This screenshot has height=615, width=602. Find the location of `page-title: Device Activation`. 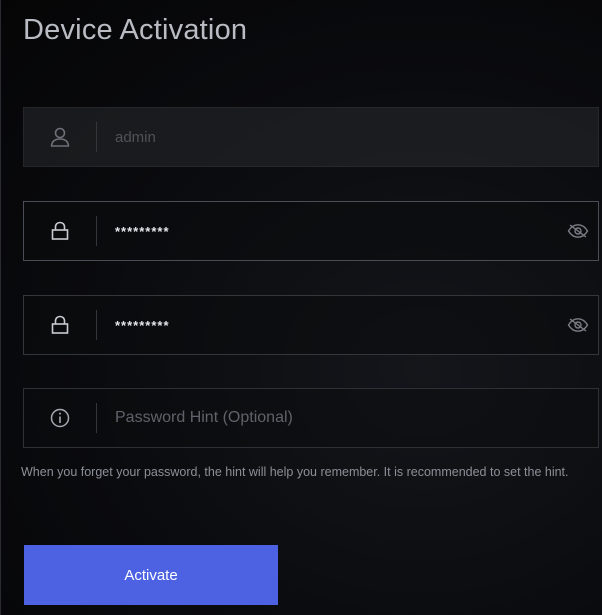

page-title: Device Activation is located at coordinates (135, 30).